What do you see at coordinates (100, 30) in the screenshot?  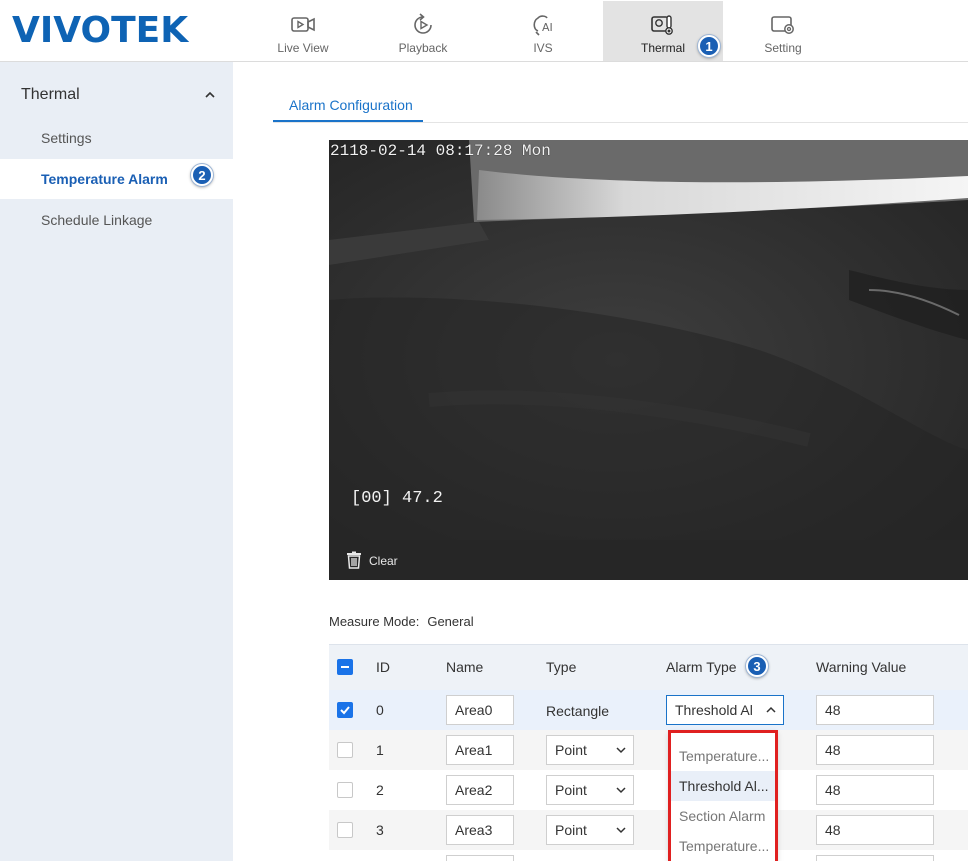 I see `vivotek-logo: VIVOTEK` at bounding box center [100, 30].